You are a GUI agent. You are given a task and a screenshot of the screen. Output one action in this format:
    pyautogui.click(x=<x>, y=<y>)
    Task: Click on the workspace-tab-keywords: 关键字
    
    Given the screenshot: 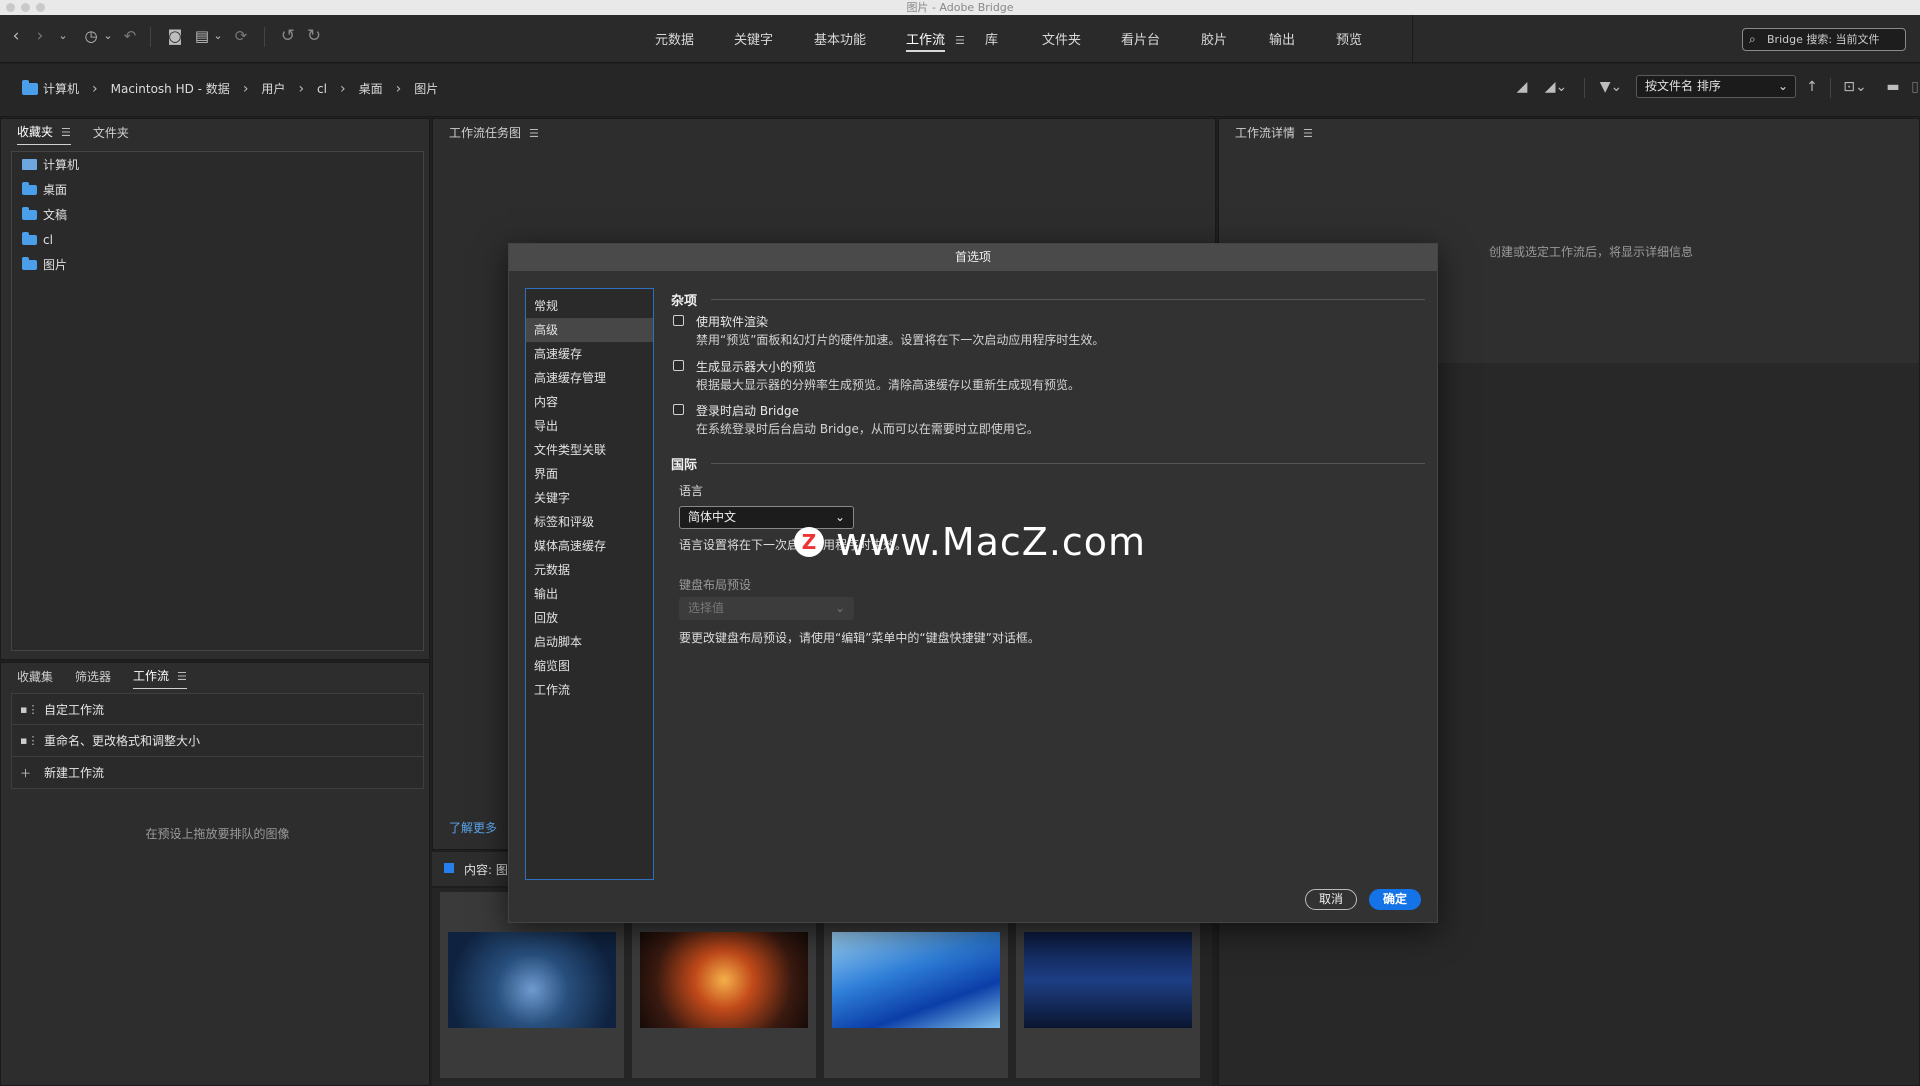 What is the action you would take?
    pyautogui.click(x=753, y=38)
    